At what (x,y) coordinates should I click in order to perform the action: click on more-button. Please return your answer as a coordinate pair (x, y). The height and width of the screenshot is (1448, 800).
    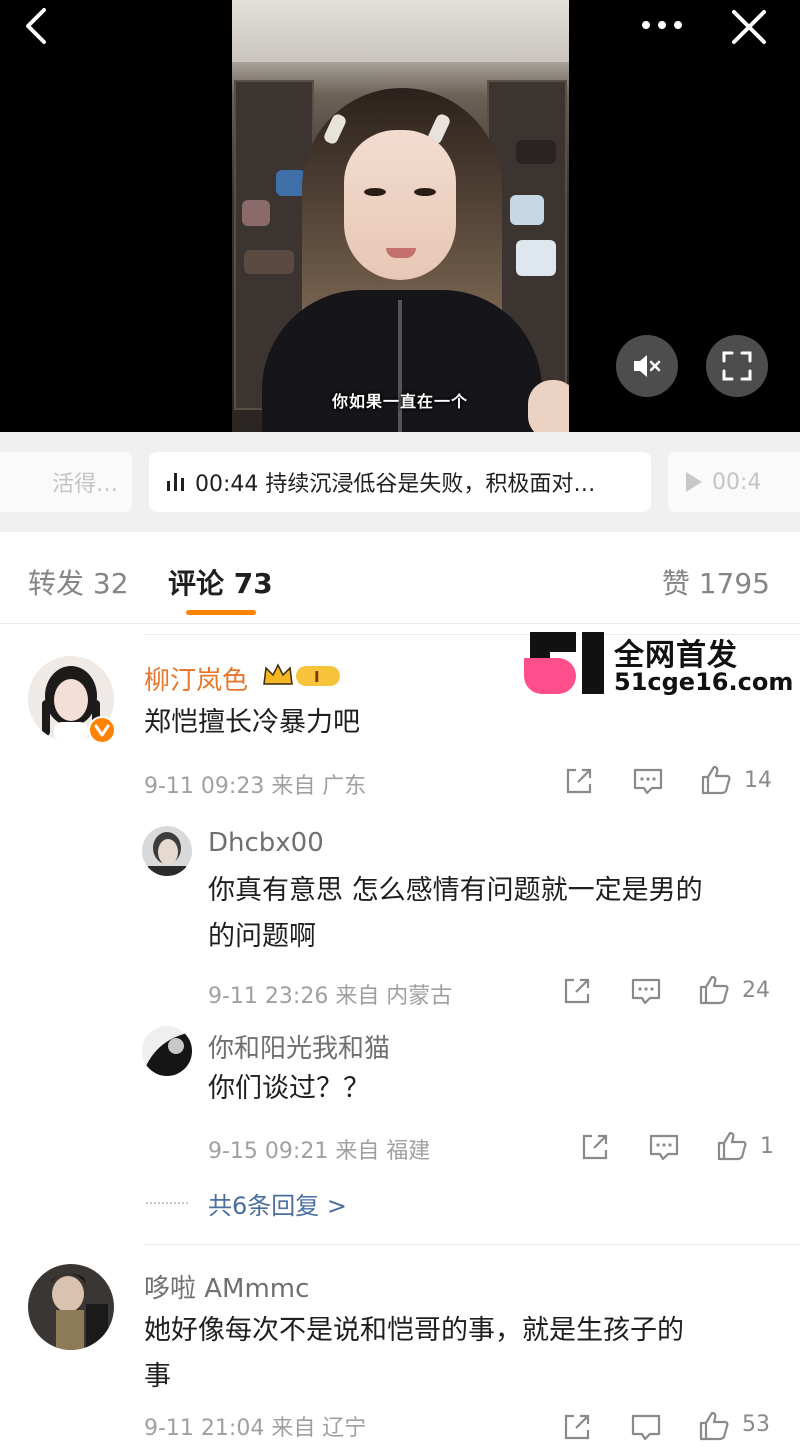
    Looking at the image, I should click on (662, 25).